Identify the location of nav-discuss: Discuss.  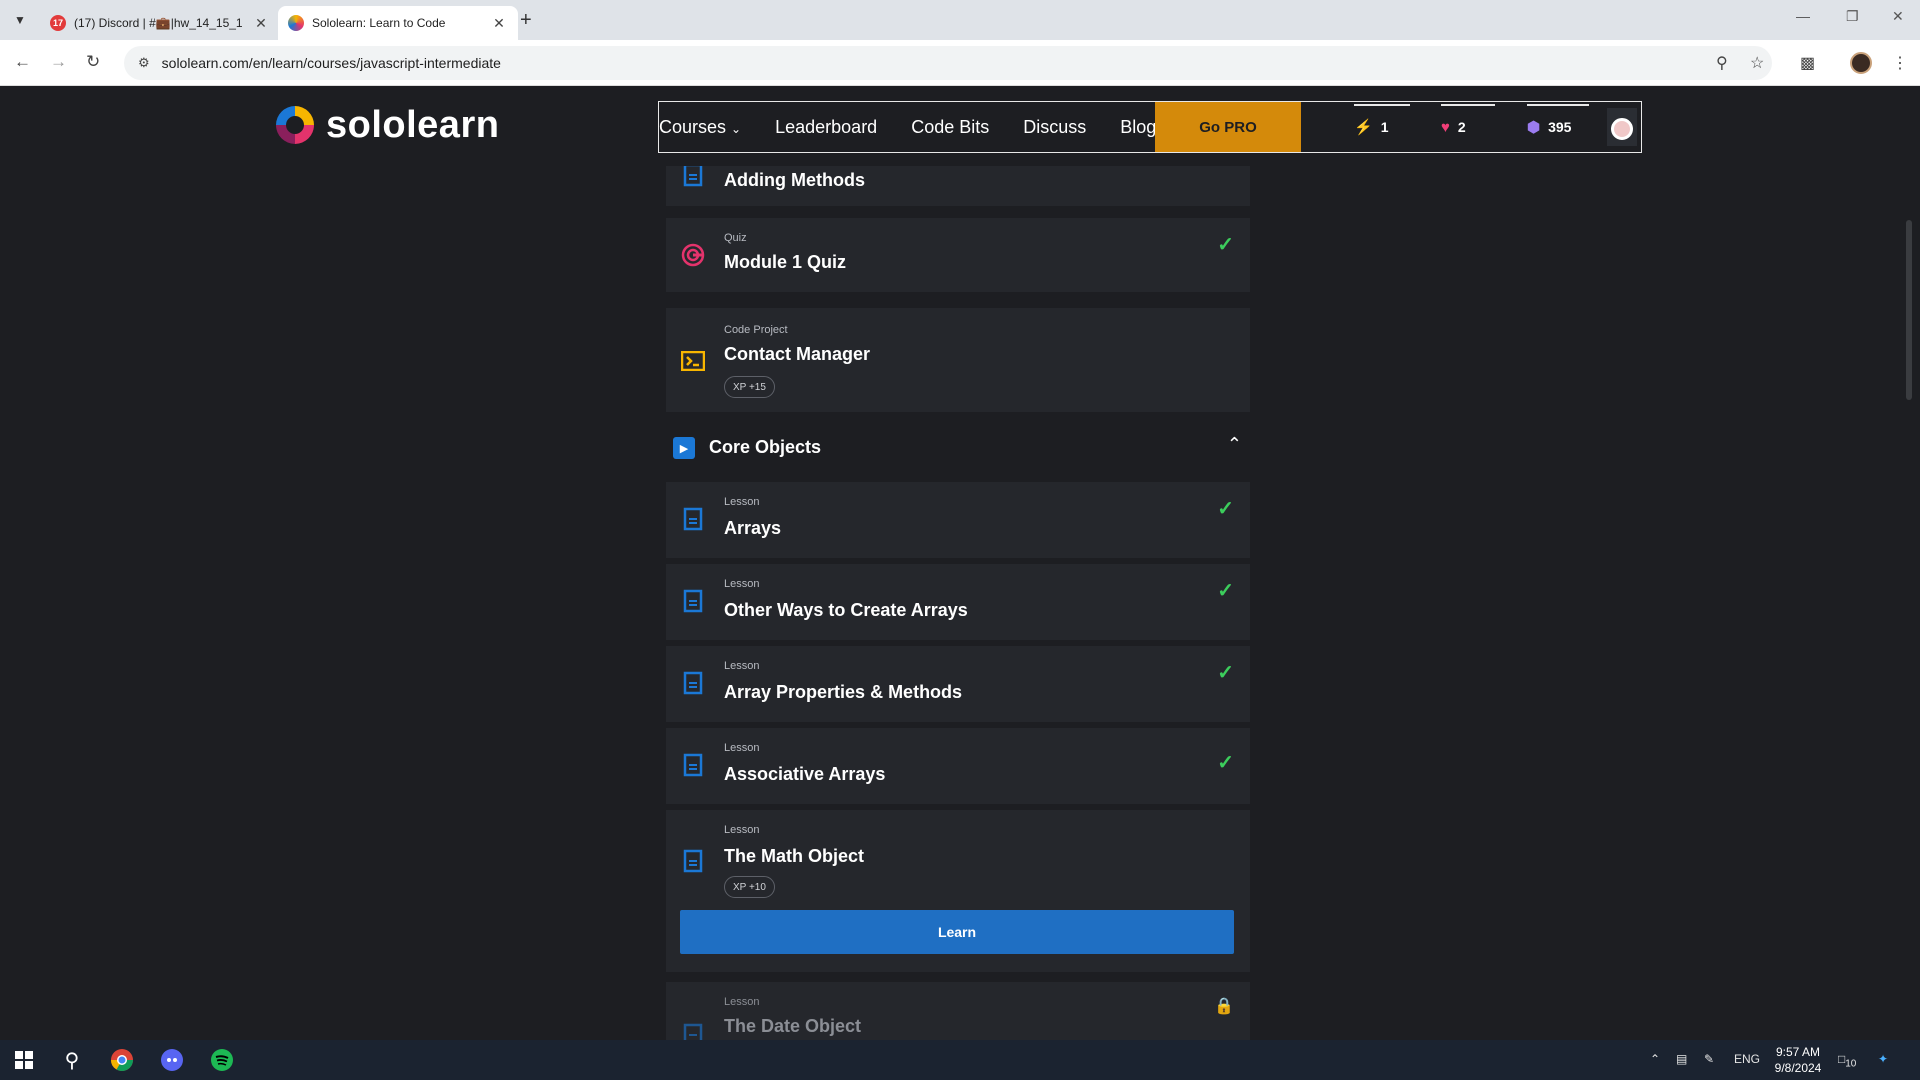
(1054, 127).